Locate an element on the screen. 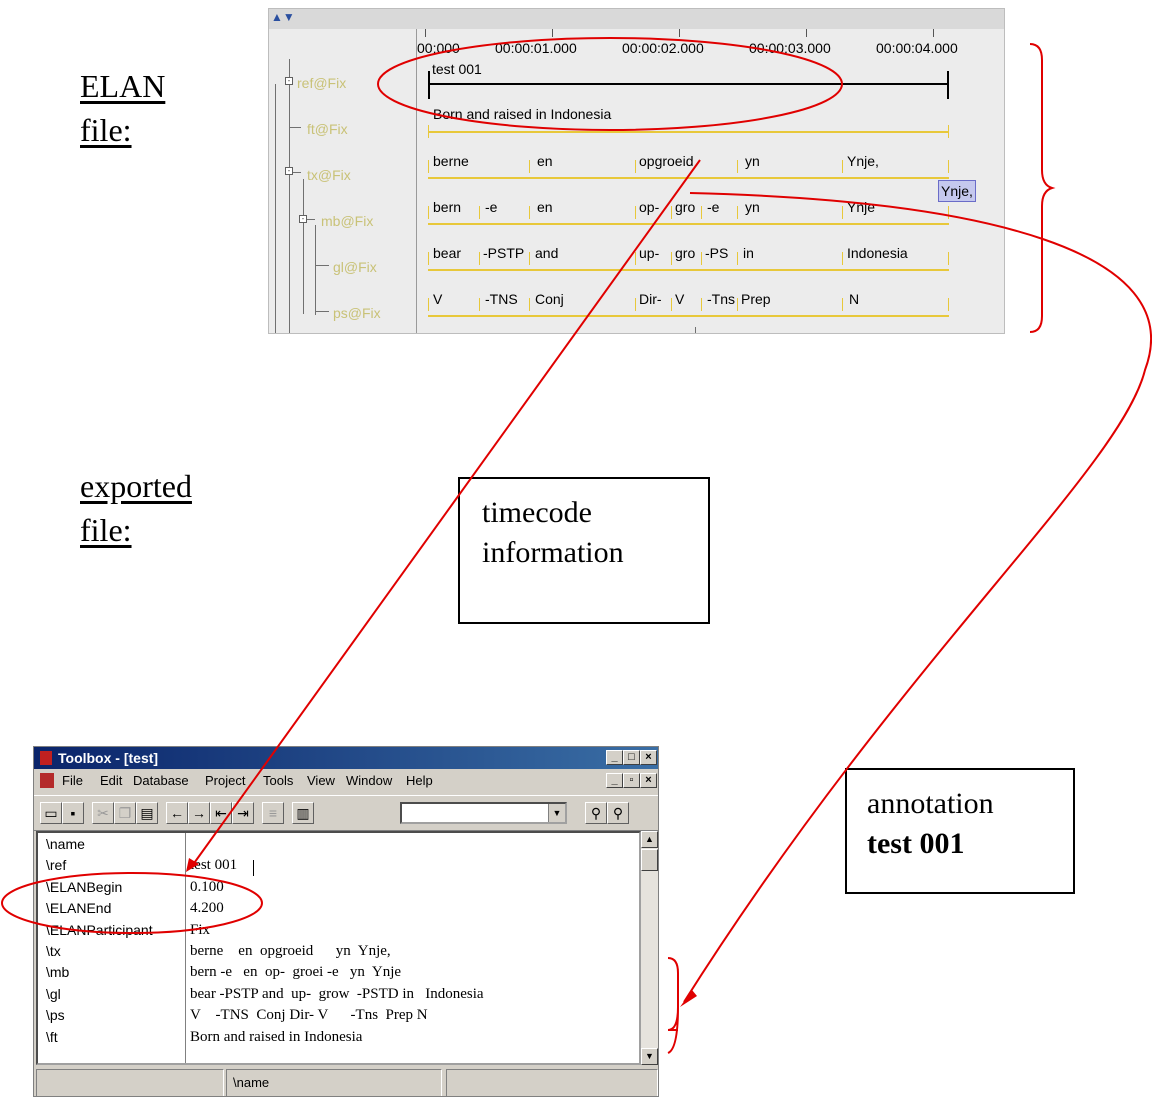 This screenshot has height=1097, width=1152. doc-close-icon: × is located at coordinates (648, 780).